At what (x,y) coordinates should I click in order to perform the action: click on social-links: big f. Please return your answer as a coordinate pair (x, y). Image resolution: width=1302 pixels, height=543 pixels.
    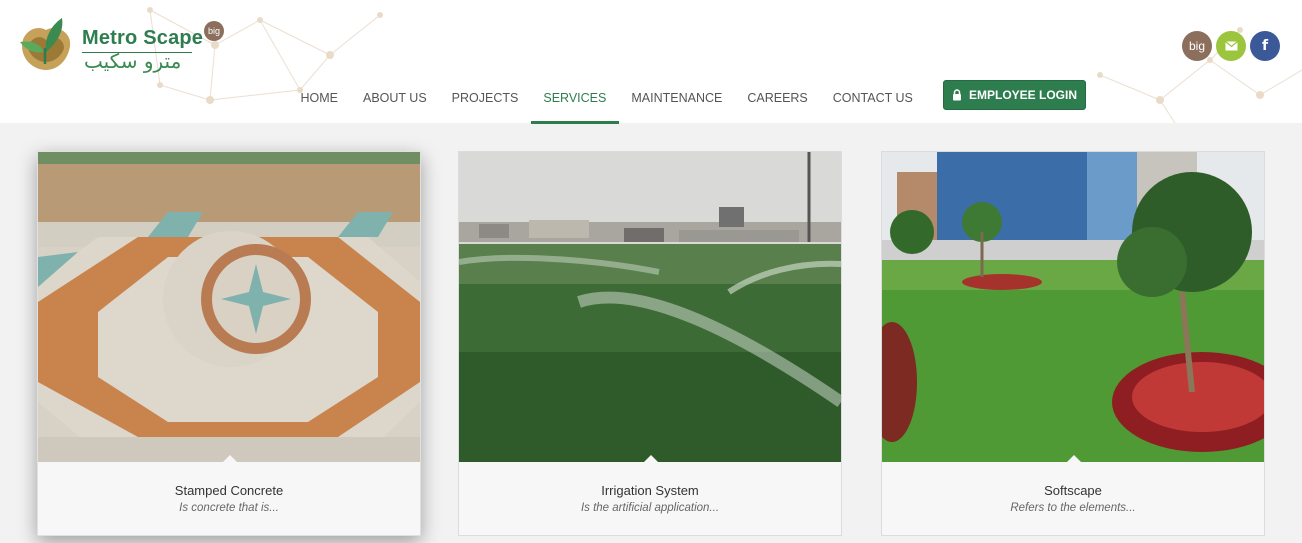
    Looking at the image, I should click on (1231, 46).